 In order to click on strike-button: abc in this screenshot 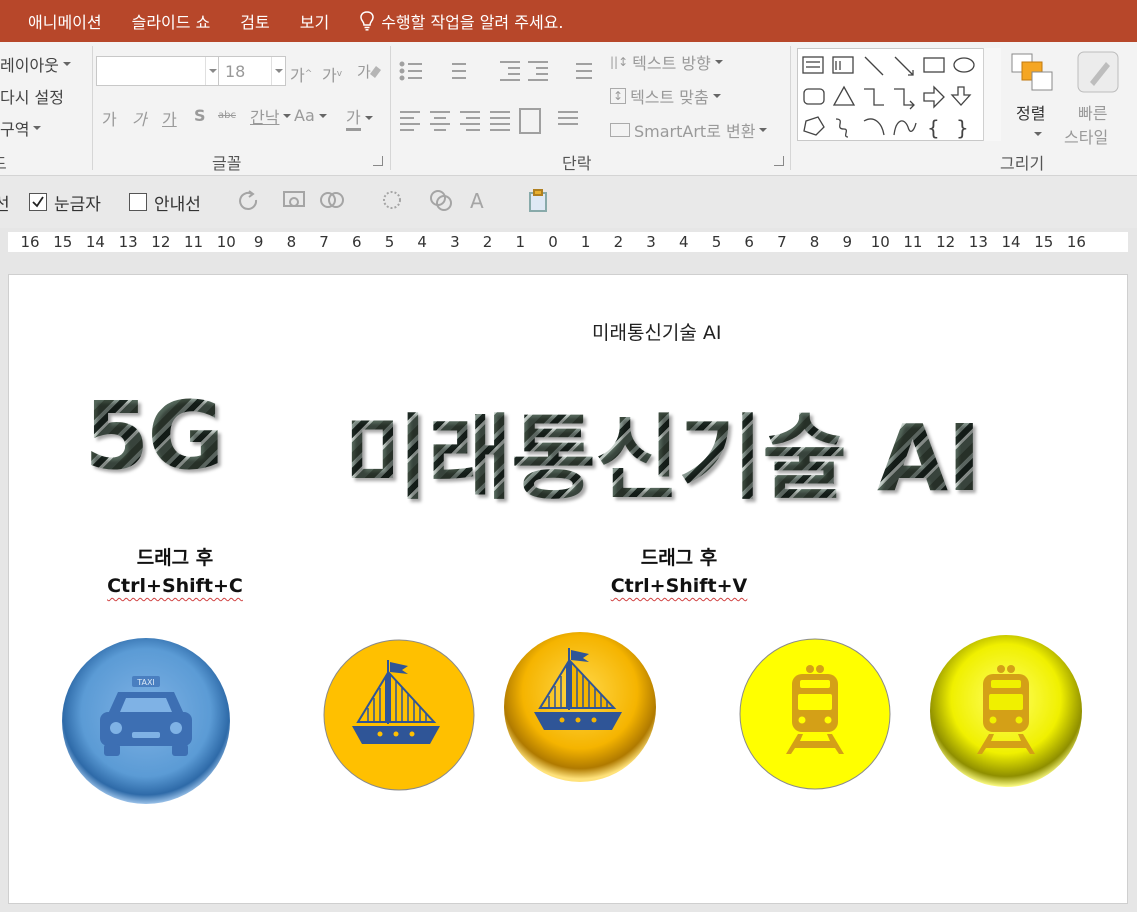, I will do `click(227, 115)`.